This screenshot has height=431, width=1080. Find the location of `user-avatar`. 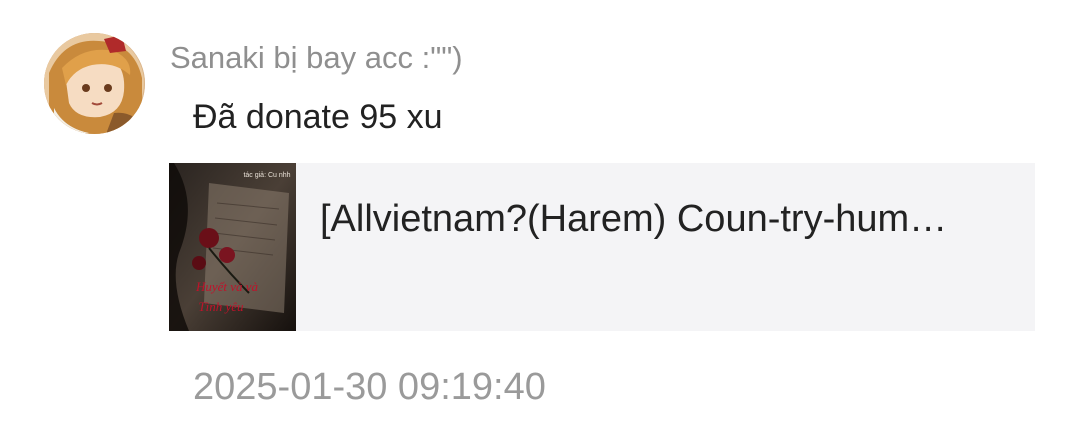

user-avatar is located at coordinates (94, 83).